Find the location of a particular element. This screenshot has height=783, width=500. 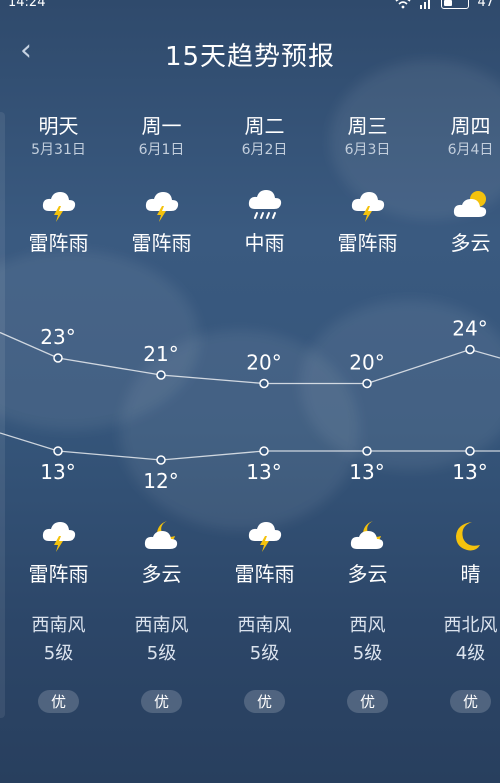

moon-icon is located at coordinates (459, 536).